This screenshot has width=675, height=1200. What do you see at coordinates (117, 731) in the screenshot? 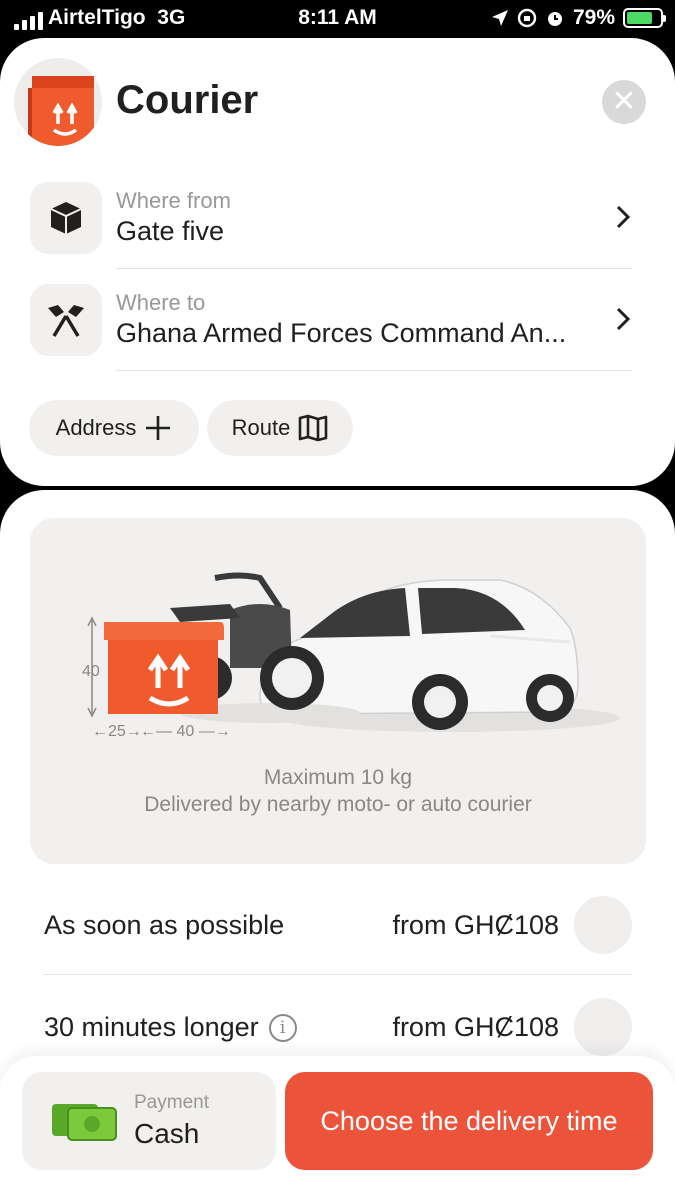
I see `box-depth-label: ←25→` at bounding box center [117, 731].